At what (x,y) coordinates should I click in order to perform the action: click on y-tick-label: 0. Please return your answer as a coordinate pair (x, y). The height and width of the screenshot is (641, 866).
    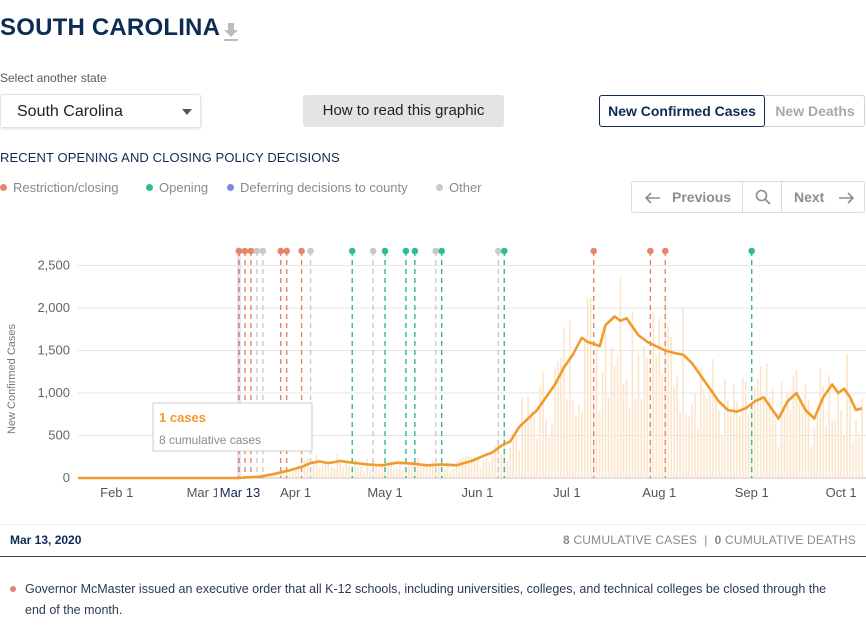
    Looking at the image, I should click on (66, 477).